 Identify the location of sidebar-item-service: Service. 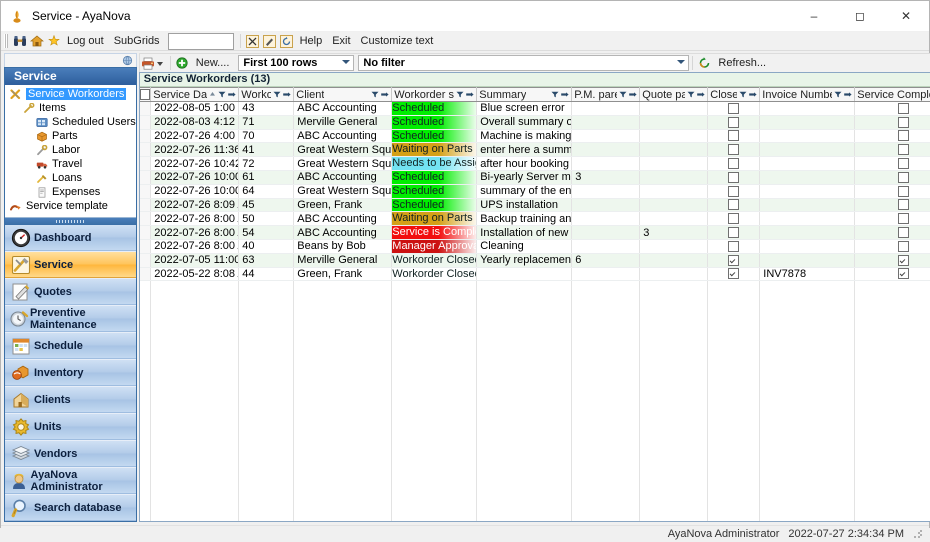
(70, 265).